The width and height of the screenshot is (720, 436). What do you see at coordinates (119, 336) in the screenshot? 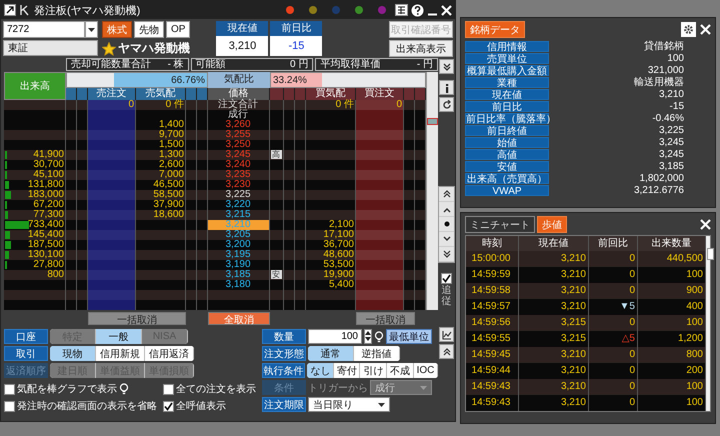
I see `option-button: 一般` at bounding box center [119, 336].